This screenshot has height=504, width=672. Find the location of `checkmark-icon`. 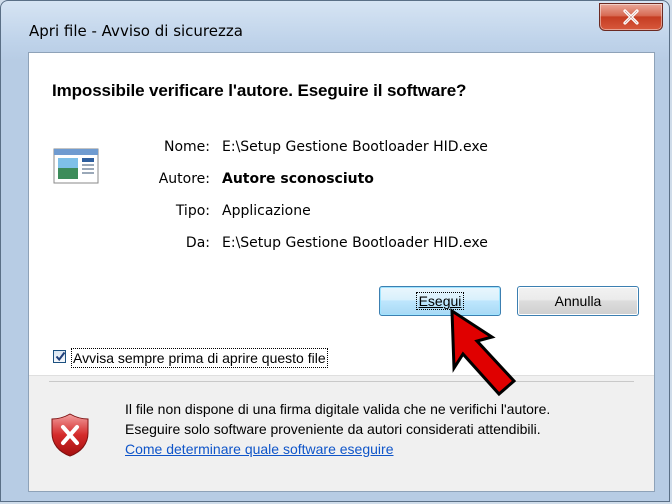

checkmark-icon is located at coordinates (60, 356).